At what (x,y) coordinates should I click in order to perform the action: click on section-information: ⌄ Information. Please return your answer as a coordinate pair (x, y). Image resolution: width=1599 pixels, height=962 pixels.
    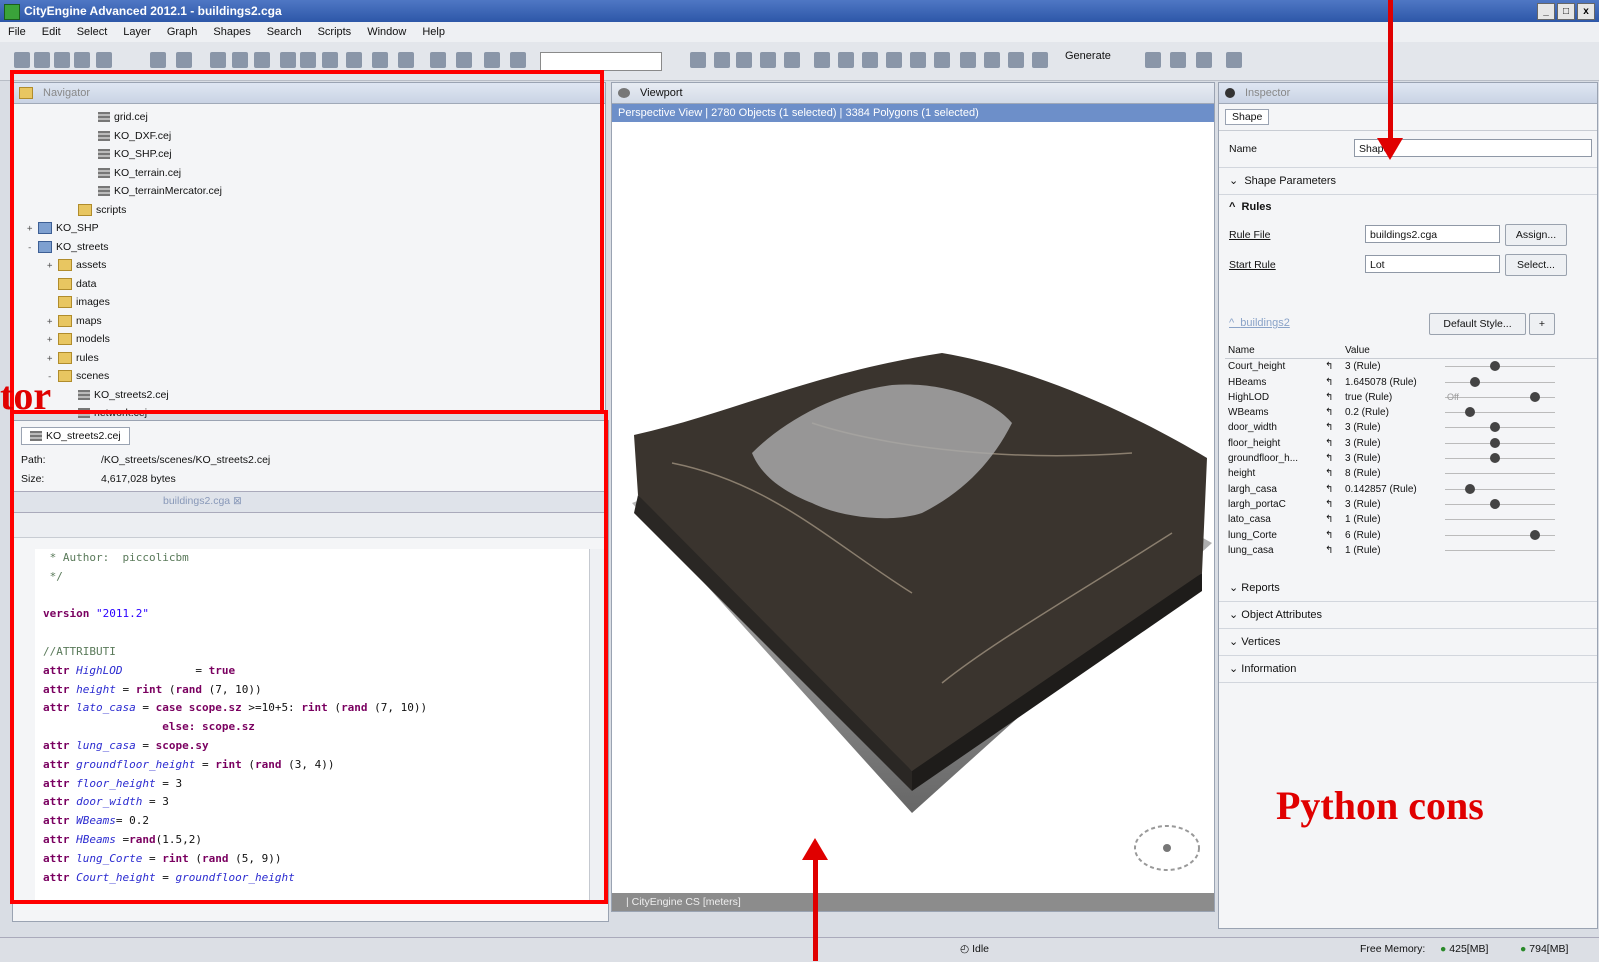
    Looking at the image, I should click on (1408, 669).